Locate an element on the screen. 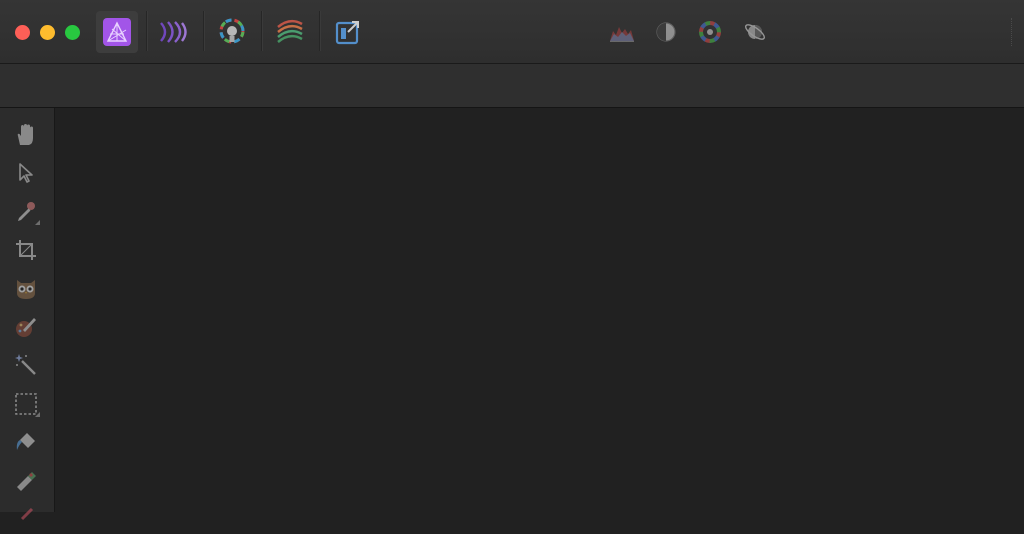 The image size is (1024, 534). auto-colour-button is located at coordinates (710, 32).